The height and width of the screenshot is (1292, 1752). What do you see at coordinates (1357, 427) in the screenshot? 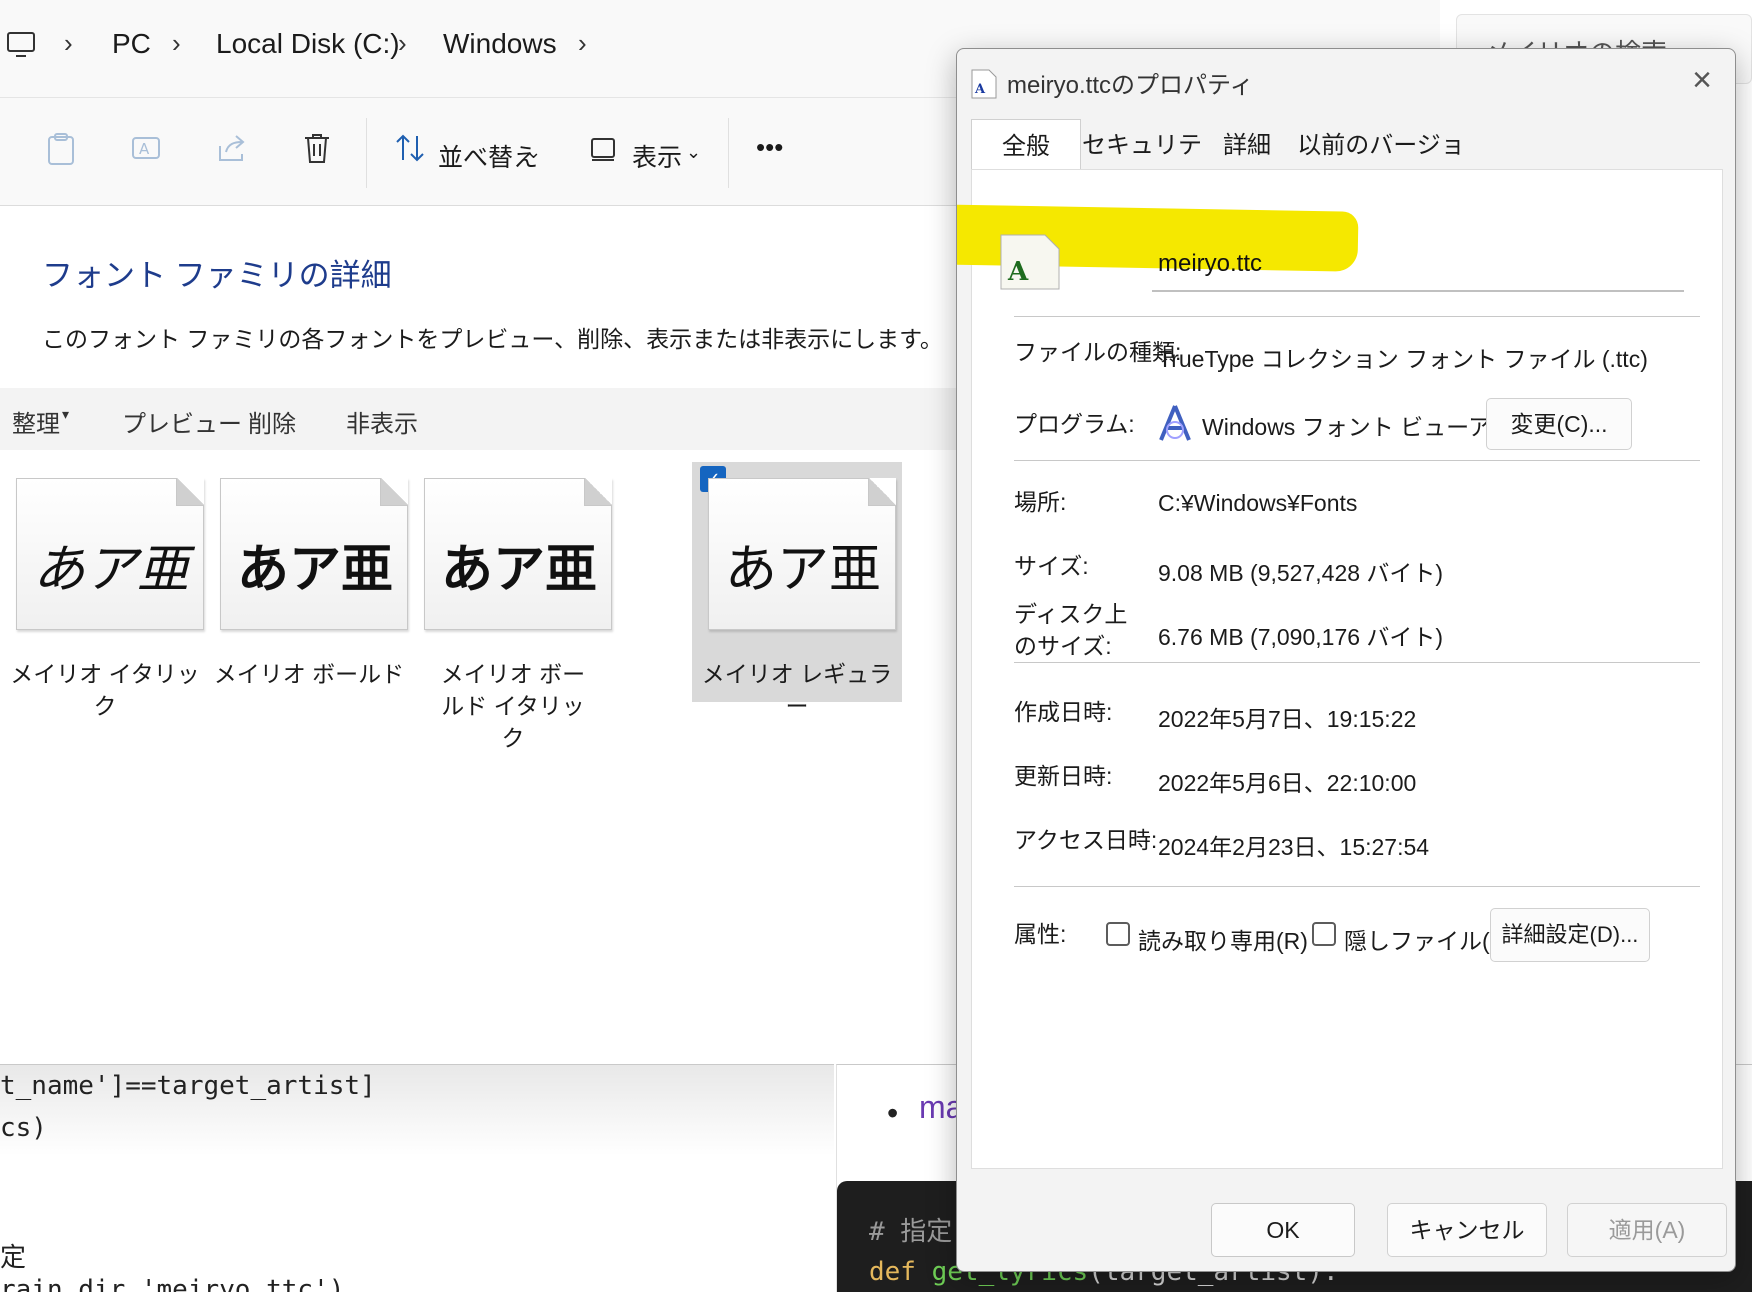
I see `program-value: Windows フォント ビューアー` at bounding box center [1357, 427].